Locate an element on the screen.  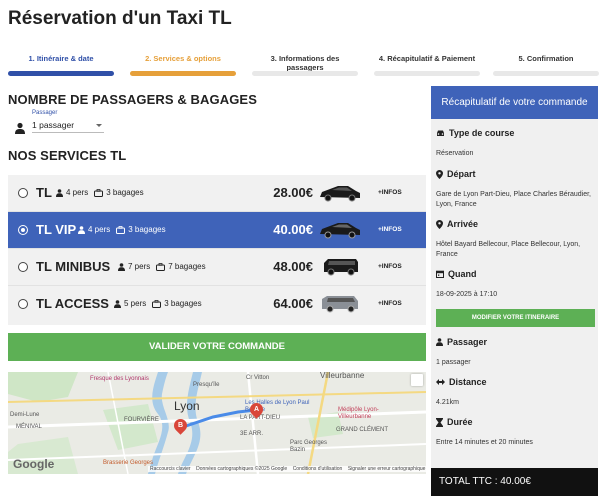
step-label: 1. Itinéraire & date is located at coordinates (61, 58).